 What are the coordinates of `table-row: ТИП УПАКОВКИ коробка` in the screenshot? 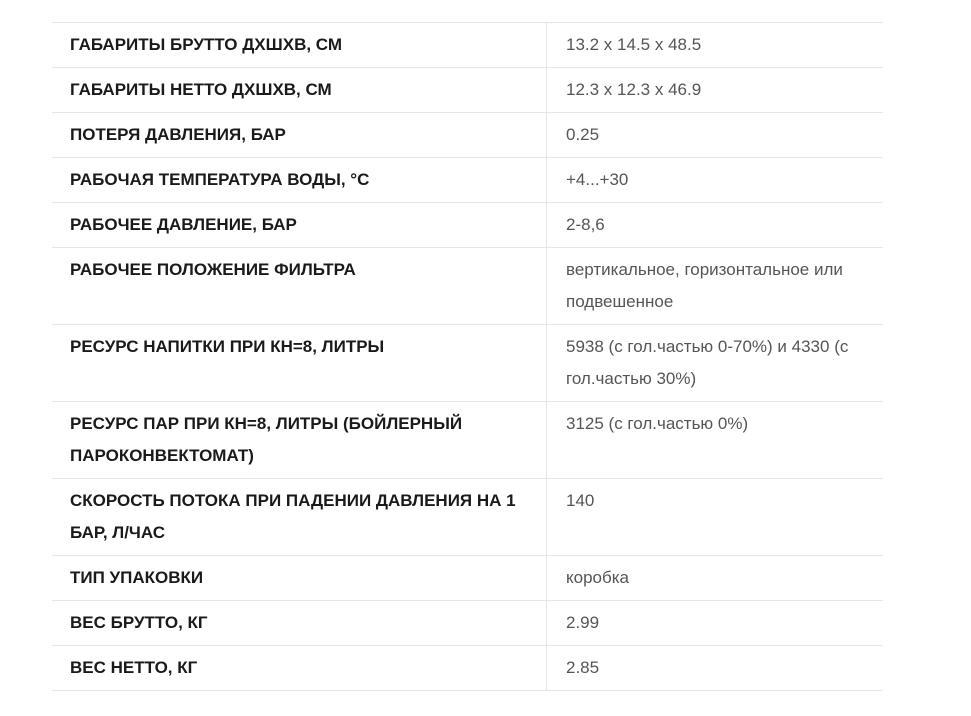 It's located at (467, 578).